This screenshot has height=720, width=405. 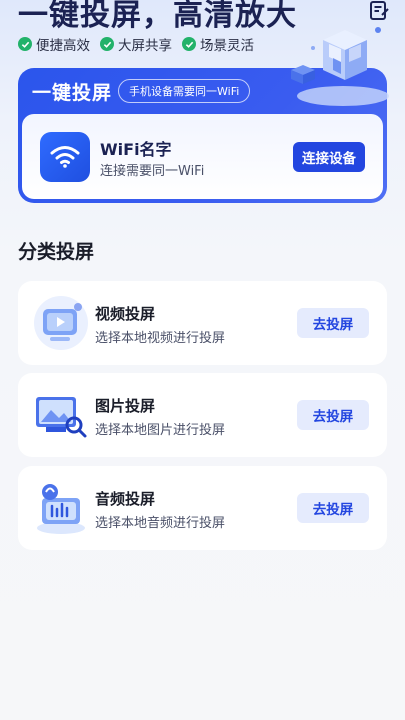 I want to click on section-title: 分类投屏, so click(x=56, y=252).